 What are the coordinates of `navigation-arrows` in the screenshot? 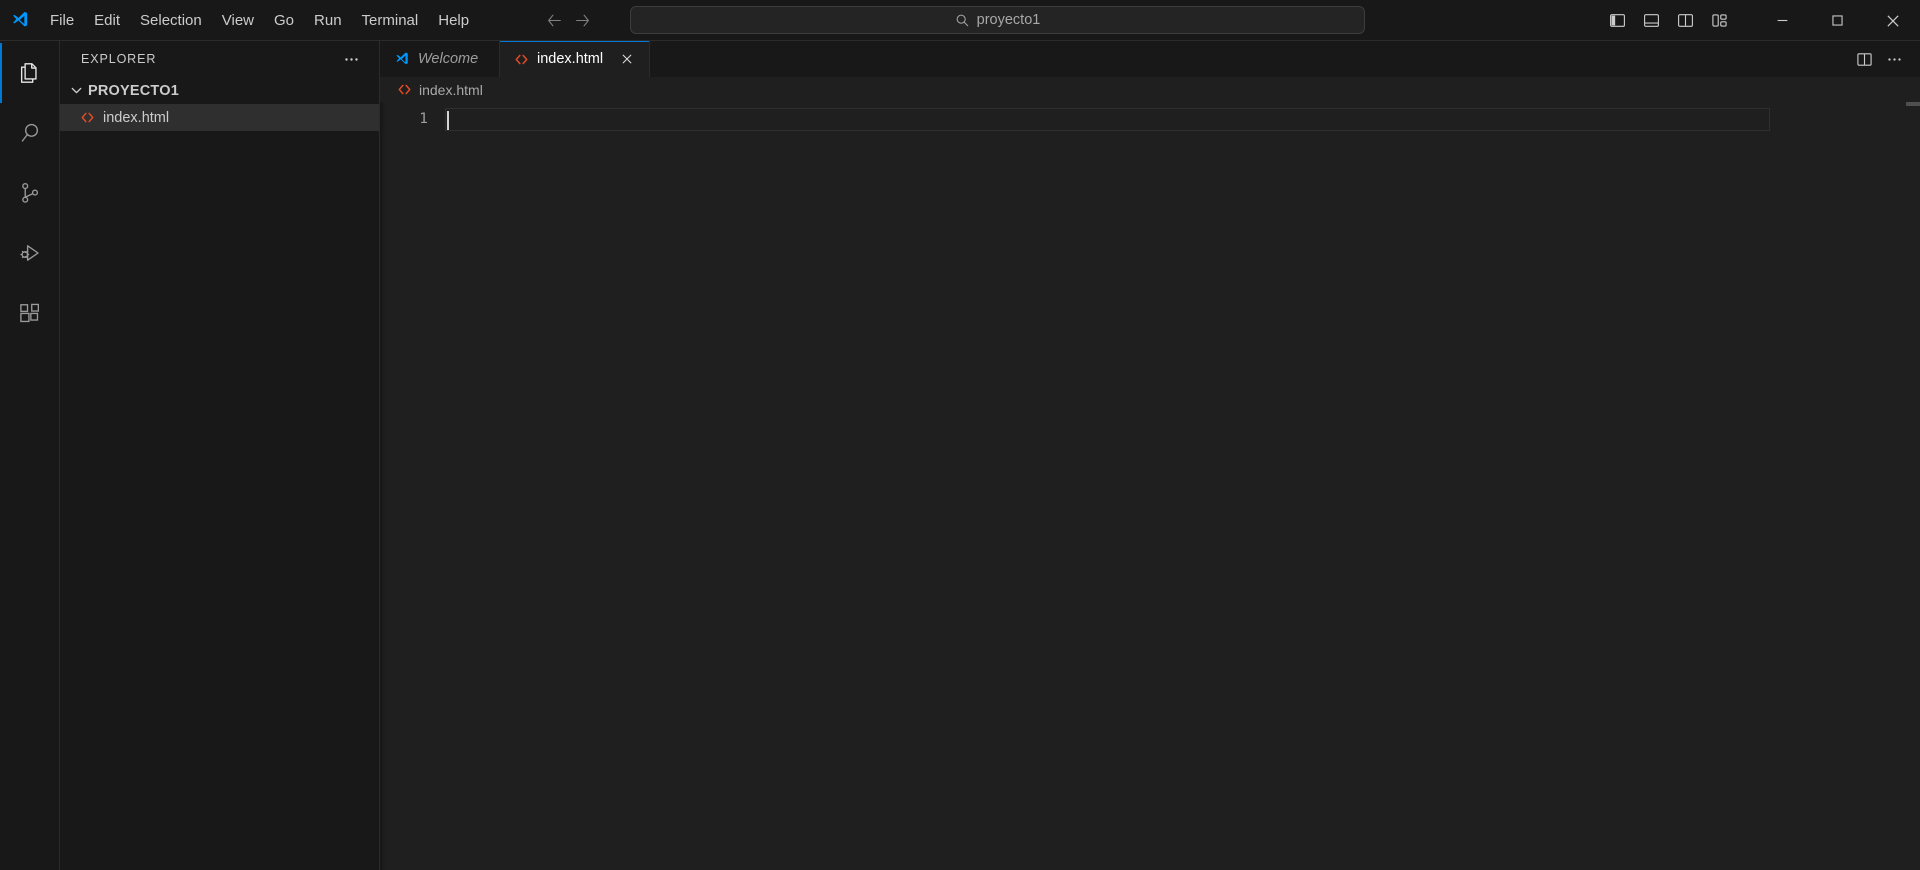 It's located at (568, 20).